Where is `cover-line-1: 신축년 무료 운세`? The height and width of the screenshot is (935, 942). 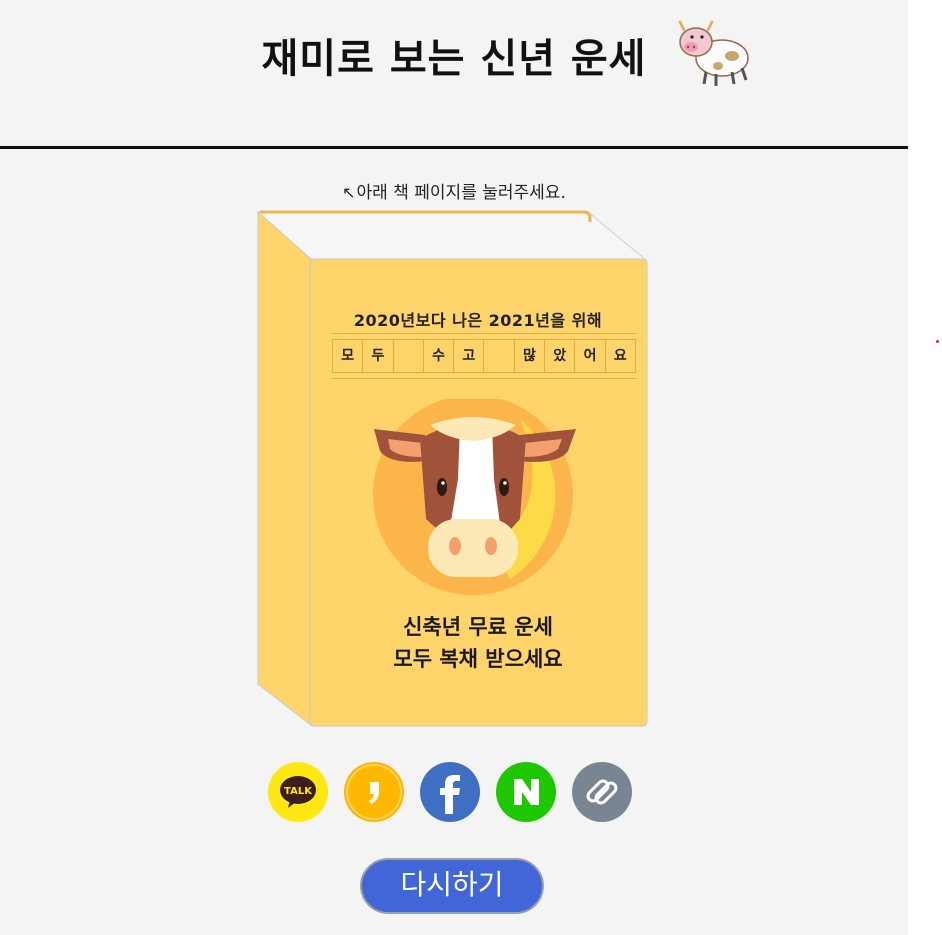 cover-line-1: 신축년 무료 운세 is located at coordinates (478, 627).